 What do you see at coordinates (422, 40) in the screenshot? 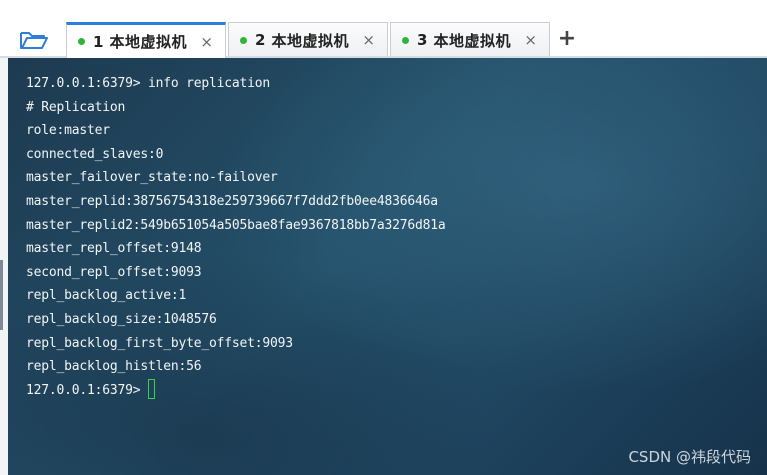
I see `tab-number: 3` at bounding box center [422, 40].